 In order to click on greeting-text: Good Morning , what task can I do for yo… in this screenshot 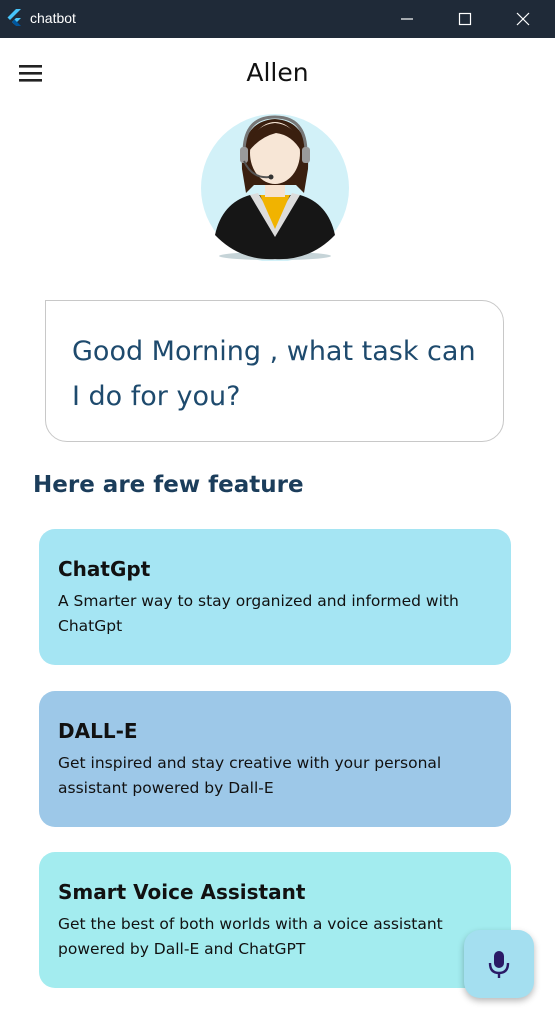, I will do `click(274, 374)`.